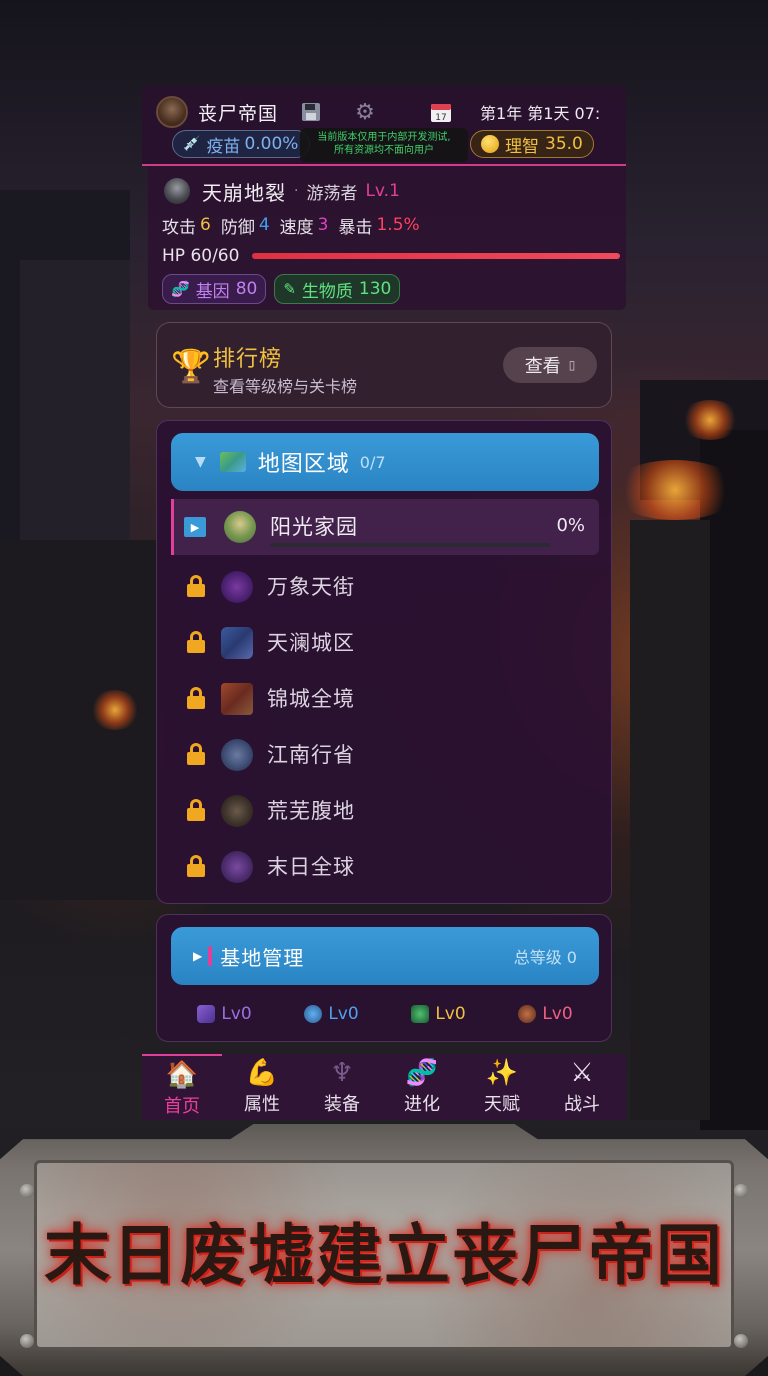 Image resolution: width=768 pixels, height=1376 pixels. Describe the element at coordinates (582, 1104) in the screenshot. I see `tab-label: 战斗` at that location.